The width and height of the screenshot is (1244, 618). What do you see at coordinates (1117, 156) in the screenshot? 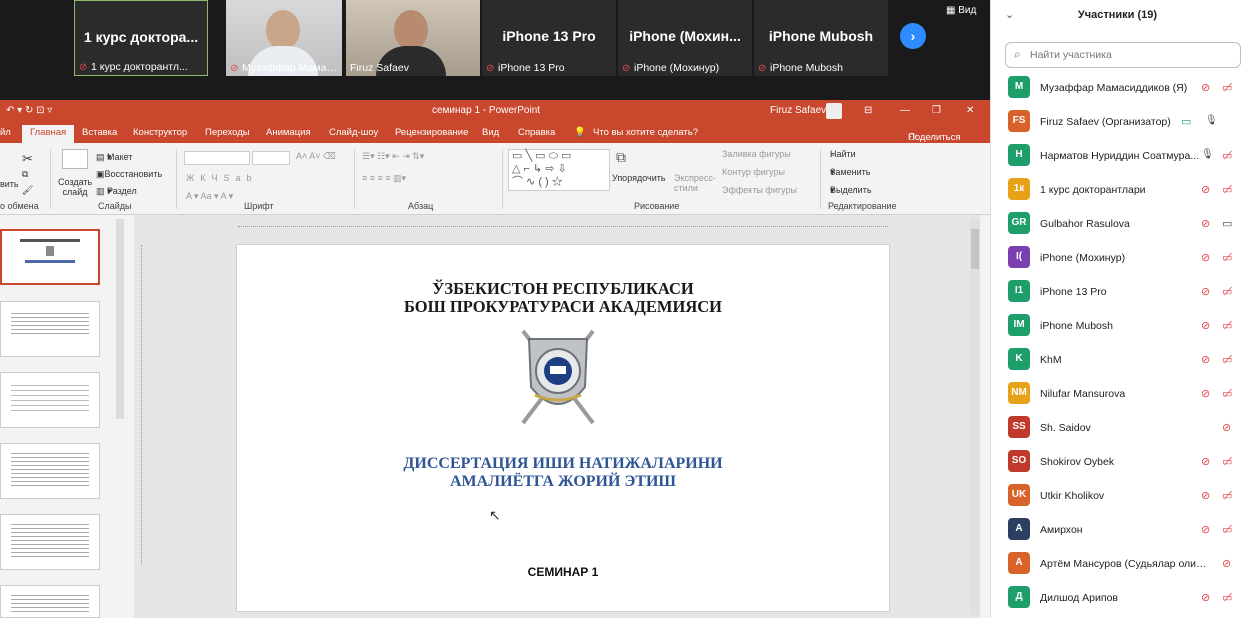
I see `participant-row: H Нарматов Нуриддин Соатмура... 🎙 ▭̸` at bounding box center [1117, 156].